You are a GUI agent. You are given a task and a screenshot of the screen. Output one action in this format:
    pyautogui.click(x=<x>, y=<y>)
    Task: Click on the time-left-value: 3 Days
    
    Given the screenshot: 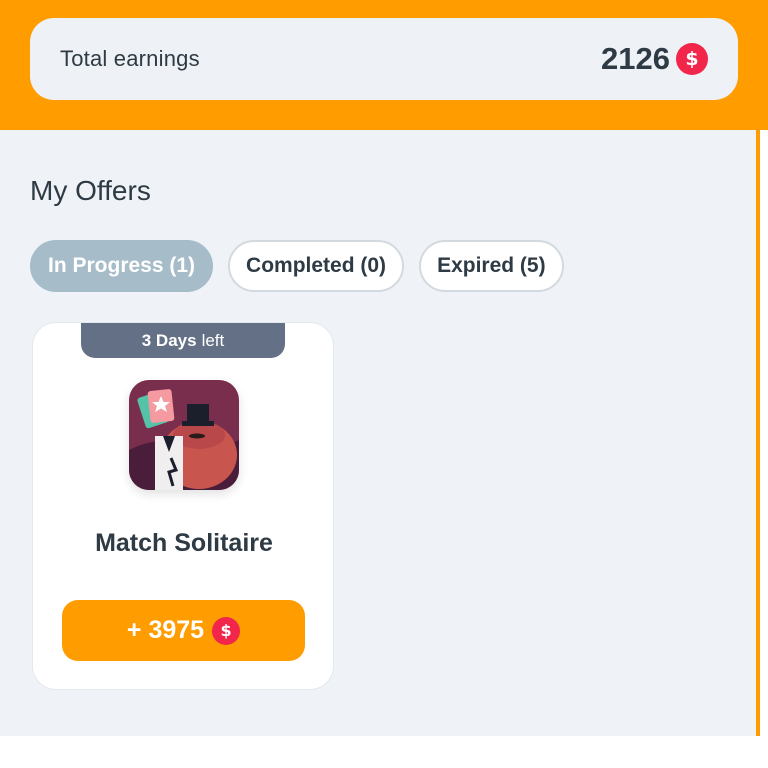 What is the action you would take?
    pyautogui.click(x=169, y=340)
    